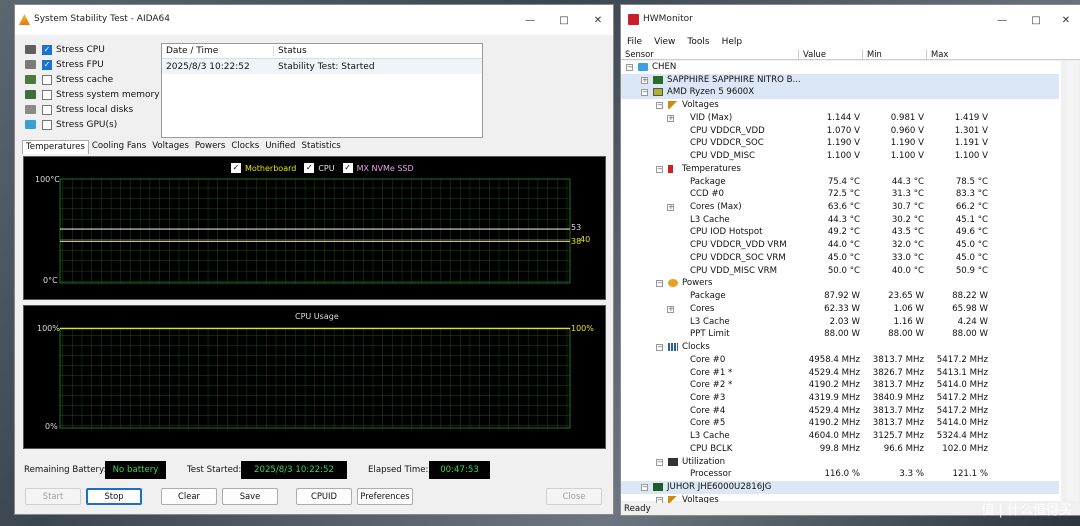 The width and height of the screenshot is (1080, 526). I want to click on stress-option: Stress GPU(s), so click(71, 124).